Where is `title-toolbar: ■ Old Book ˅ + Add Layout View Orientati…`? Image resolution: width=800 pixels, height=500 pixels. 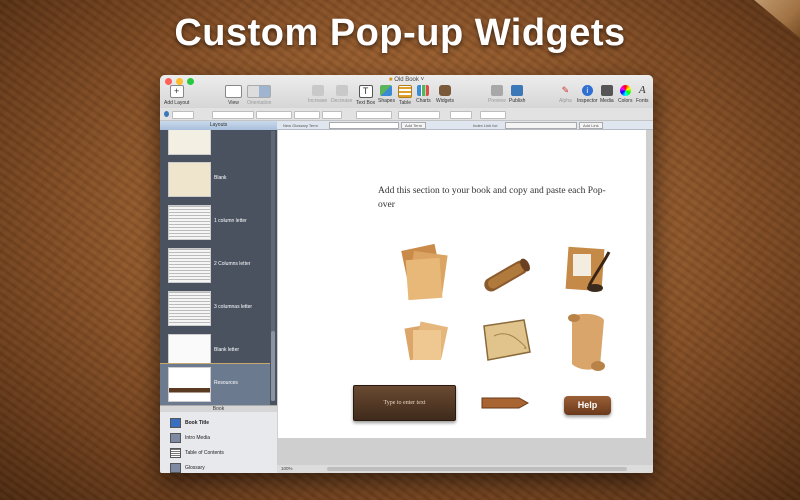
title-toolbar: ■ Old Book ˅ + Add Layout View Orientati… is located at coordinates (406, 92).